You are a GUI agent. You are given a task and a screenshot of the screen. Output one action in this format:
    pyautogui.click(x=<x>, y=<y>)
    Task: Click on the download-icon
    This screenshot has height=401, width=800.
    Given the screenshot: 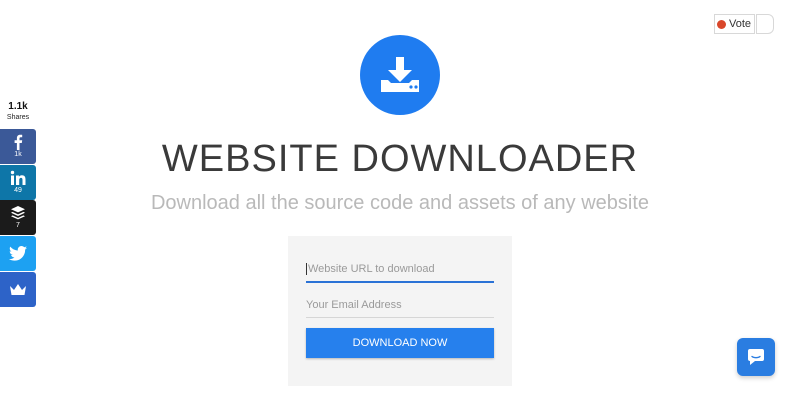 What is the action you would take?
    pyautogui.click(x=400, y=74)
    